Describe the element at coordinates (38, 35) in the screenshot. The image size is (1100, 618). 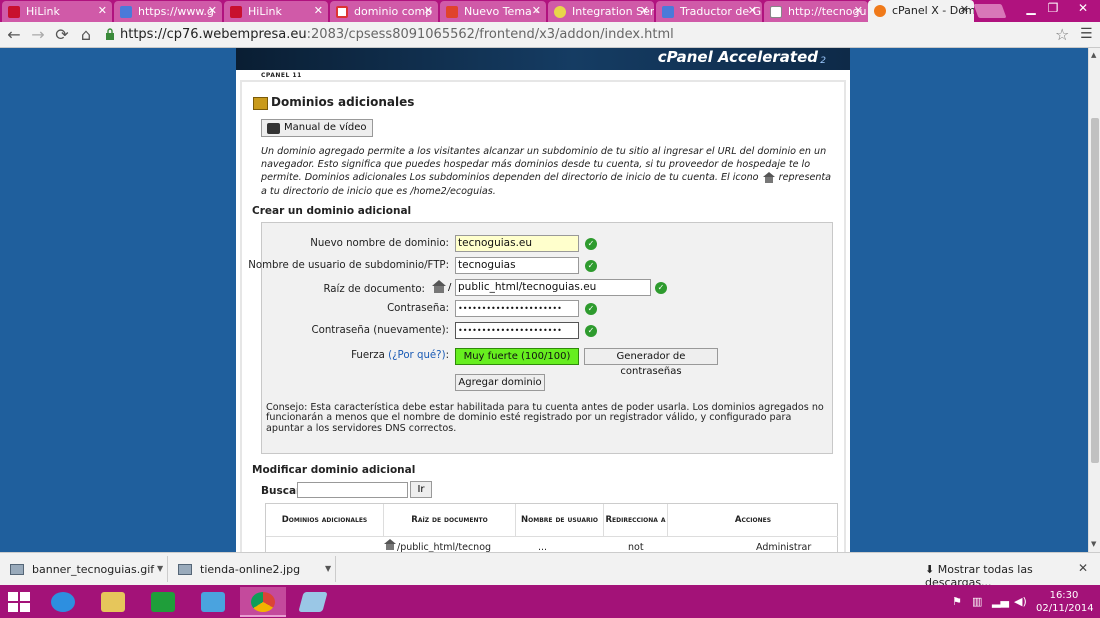
I see `forward-icon: →` at that location.